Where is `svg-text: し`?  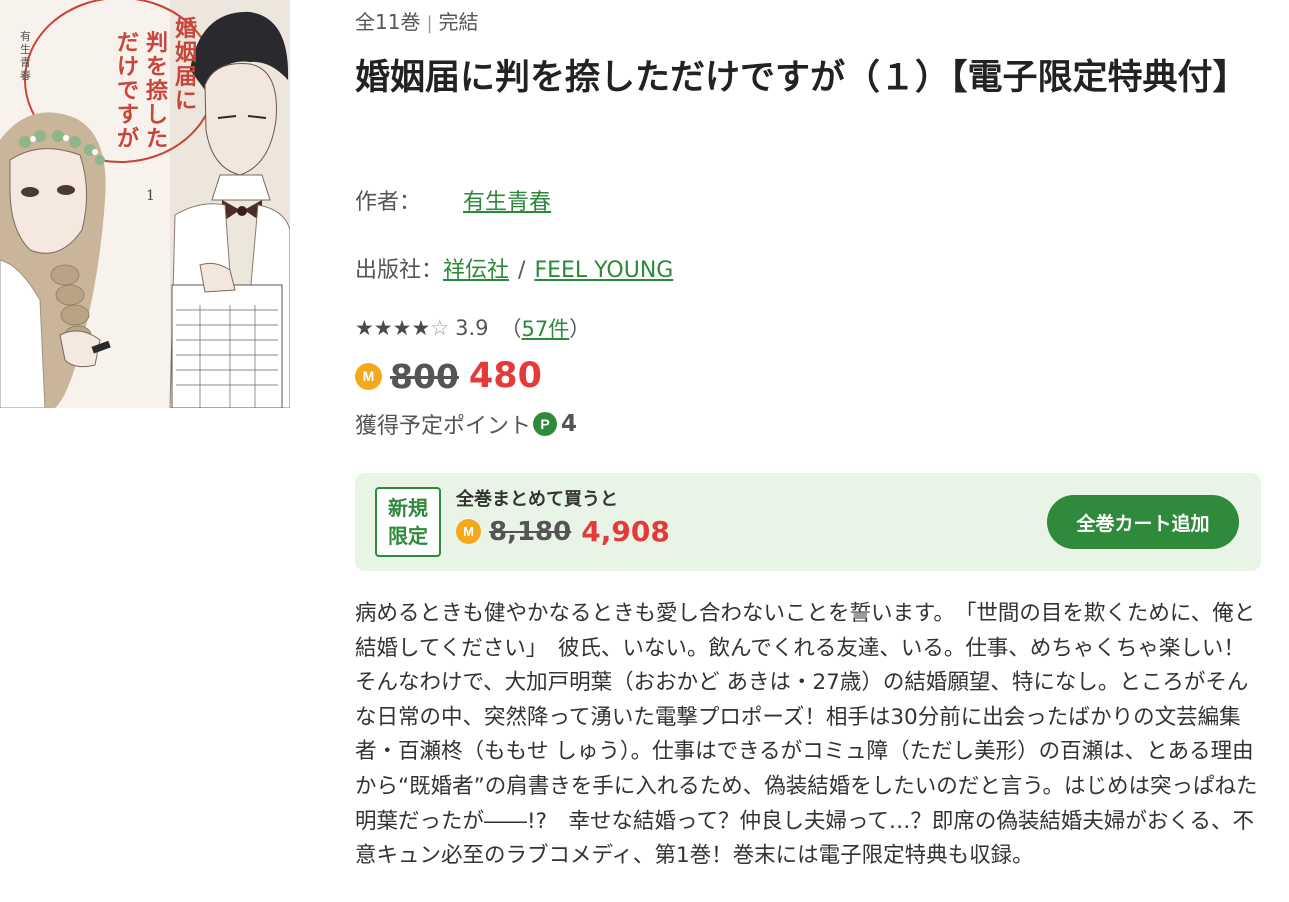 svg-text: し is located at coordinates (157, 115).